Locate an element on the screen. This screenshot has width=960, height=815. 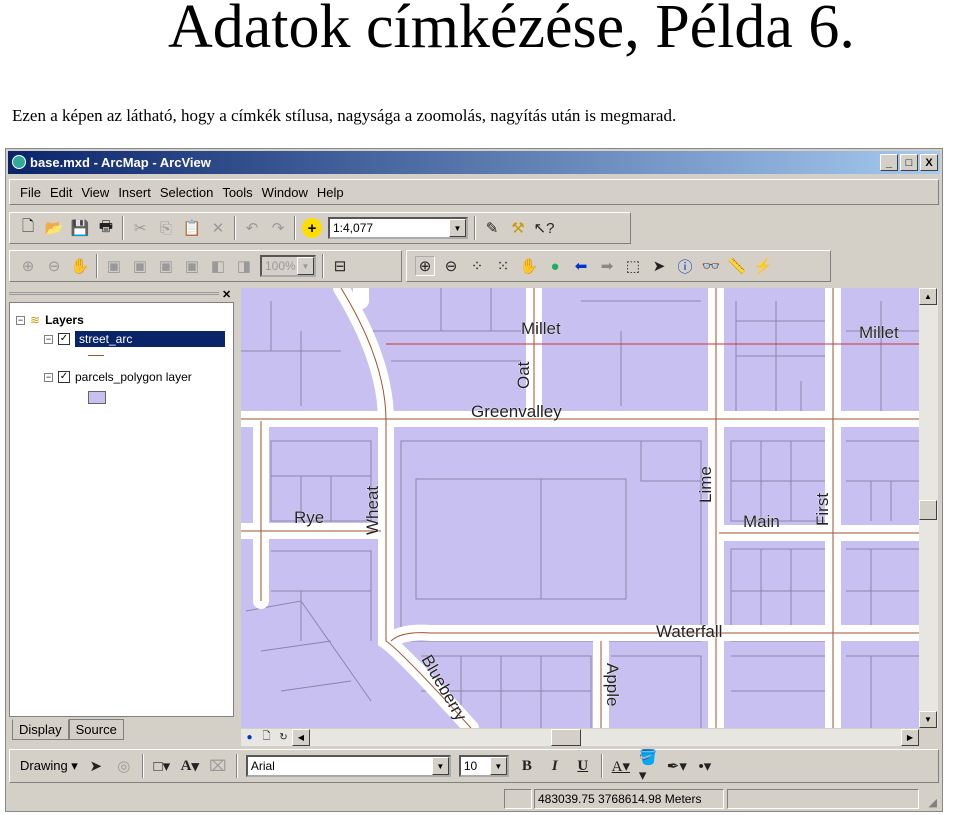
layout-pan-icon: ✋ is located at coordinates (80, 266).